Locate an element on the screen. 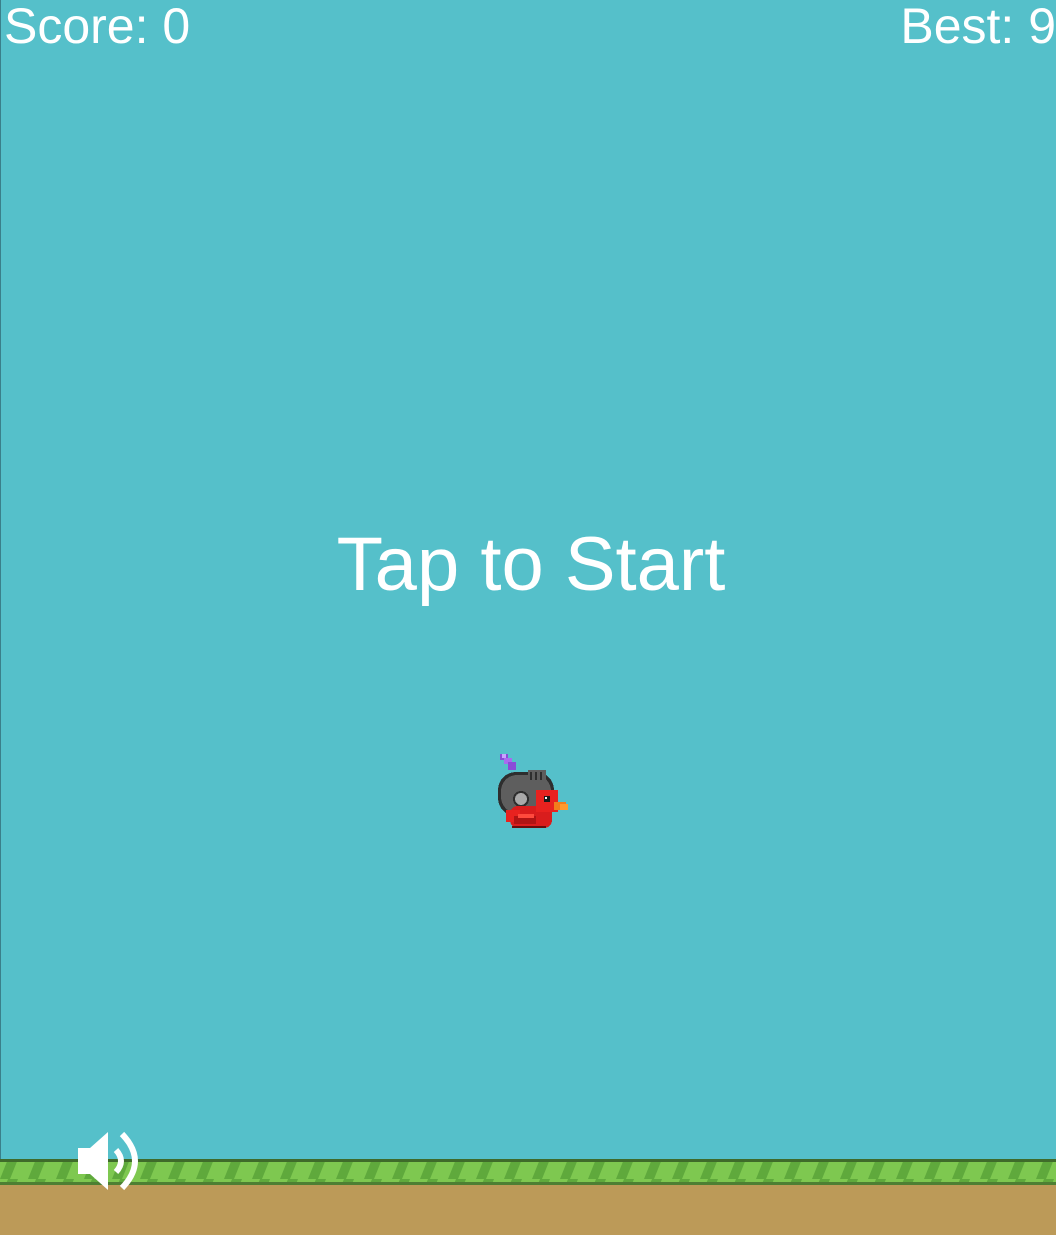 The width and height of the screenshot is (1056, 1235). tap-to-start-message: Tap to Start is located at coordinates (528, 565).